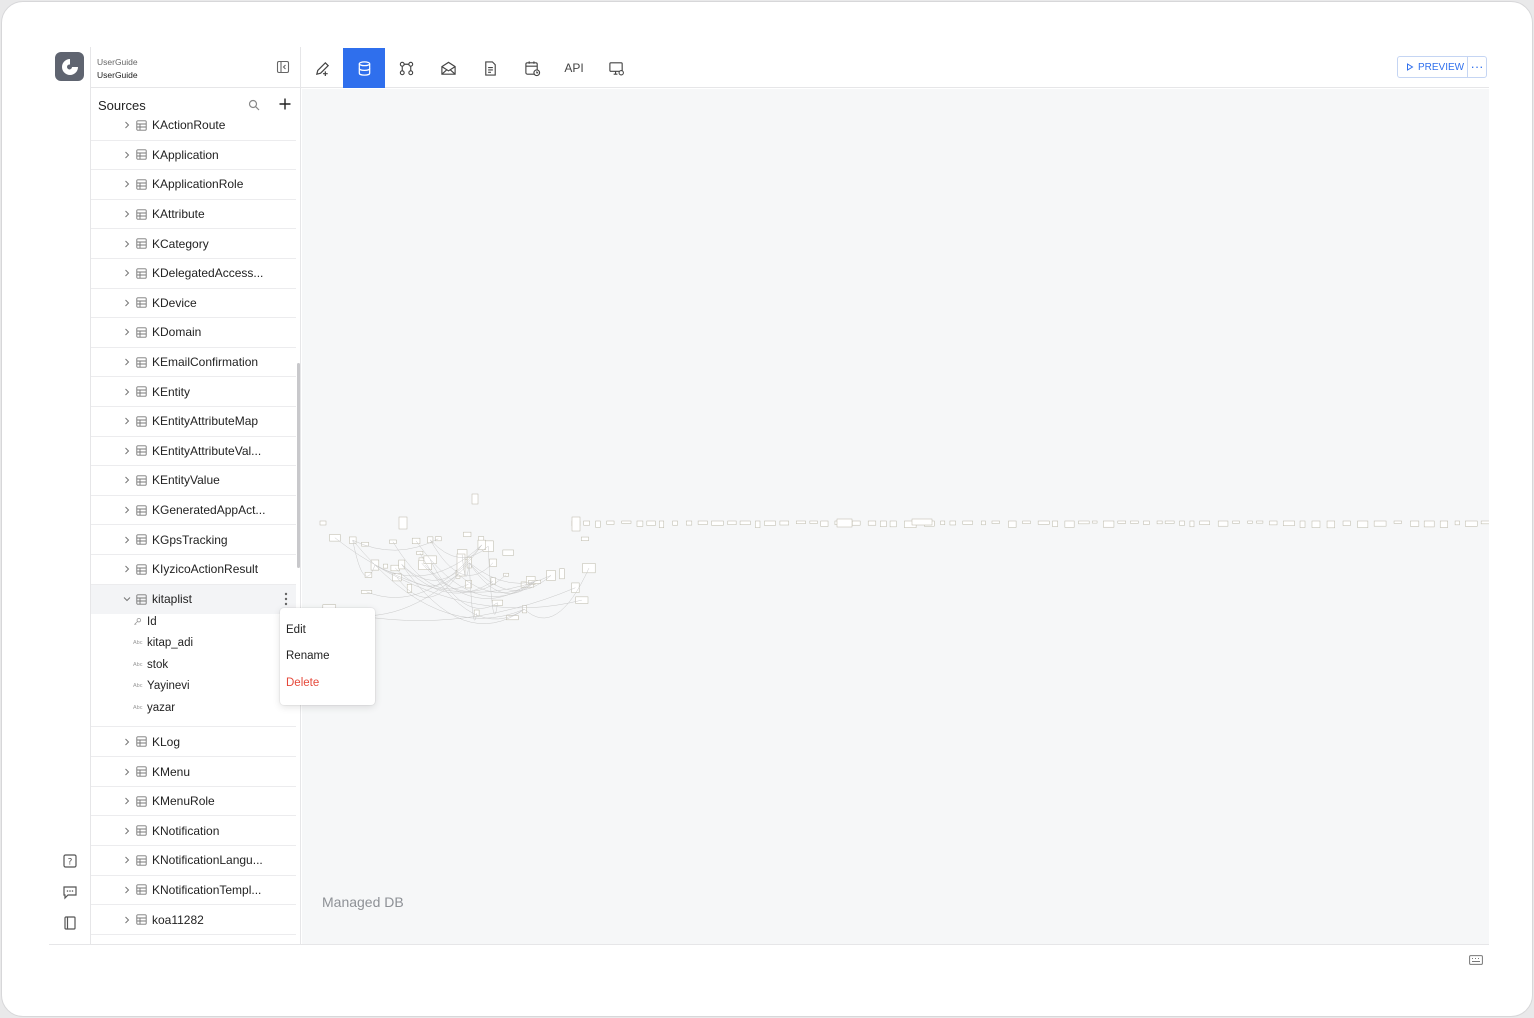 The image size is (1534, 1018). What do you see at coordinates (193, 156) in the screenshot?
I see `table-row: KApplication` at bounding box center [193, 156].